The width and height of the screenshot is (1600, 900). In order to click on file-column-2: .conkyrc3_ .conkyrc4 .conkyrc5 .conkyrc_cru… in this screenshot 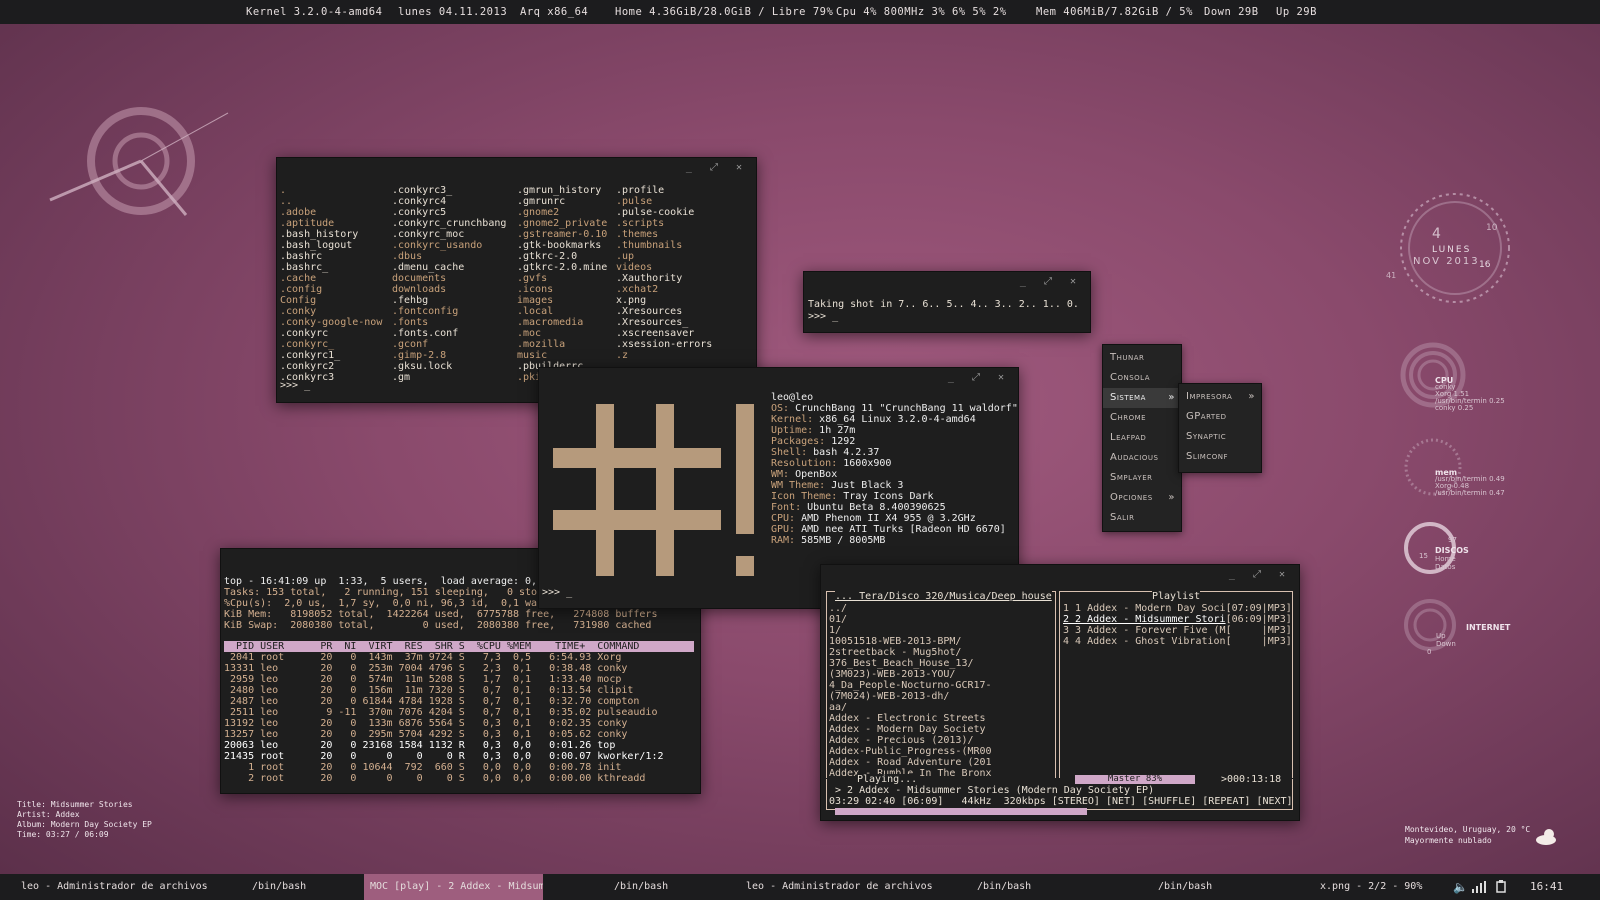, I will do `click(449, 284)`.